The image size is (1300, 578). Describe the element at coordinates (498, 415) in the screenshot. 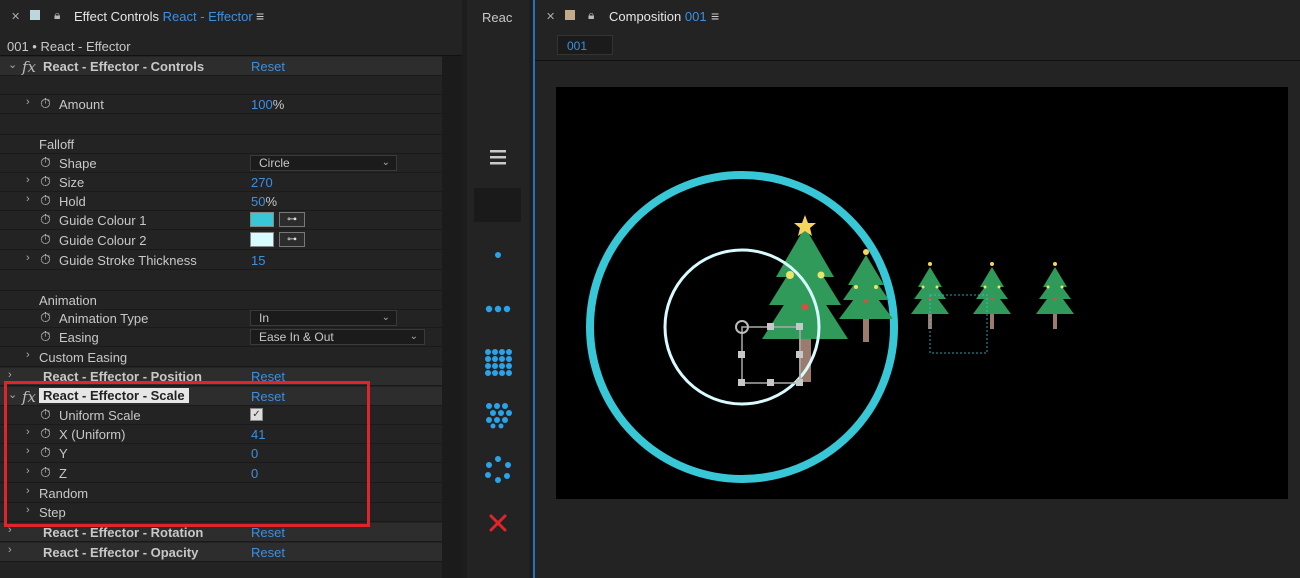

I see `dot-grid-offset-icon` at that location.